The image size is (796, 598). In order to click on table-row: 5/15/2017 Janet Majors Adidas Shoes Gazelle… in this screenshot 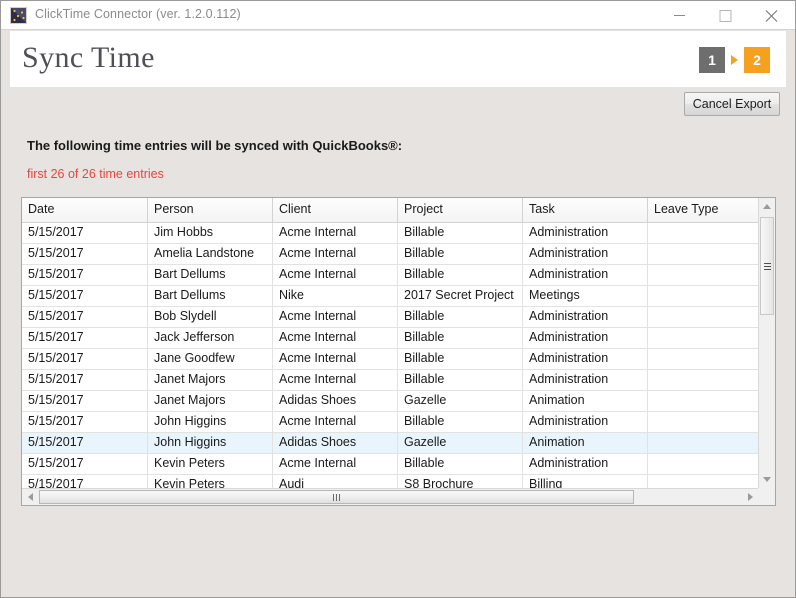, I will do `click(398, 401)`.